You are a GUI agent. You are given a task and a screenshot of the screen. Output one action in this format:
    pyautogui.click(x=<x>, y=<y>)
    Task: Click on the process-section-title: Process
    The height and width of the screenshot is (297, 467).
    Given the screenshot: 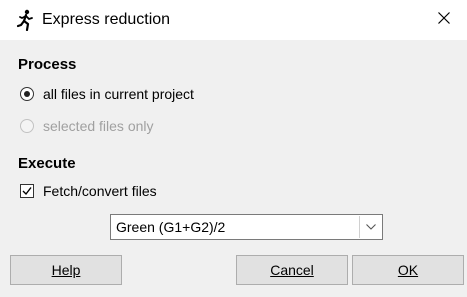 What is the action you would take?
    pyautogui.click(x=47, y=64)
    